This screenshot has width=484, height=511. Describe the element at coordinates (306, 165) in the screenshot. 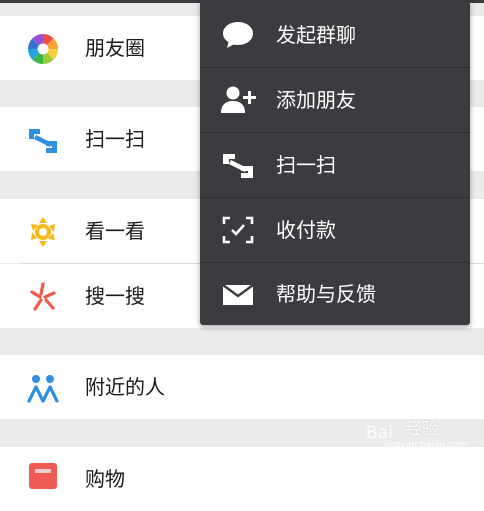

I see `menu-item-label: 扫一扫` at that location.